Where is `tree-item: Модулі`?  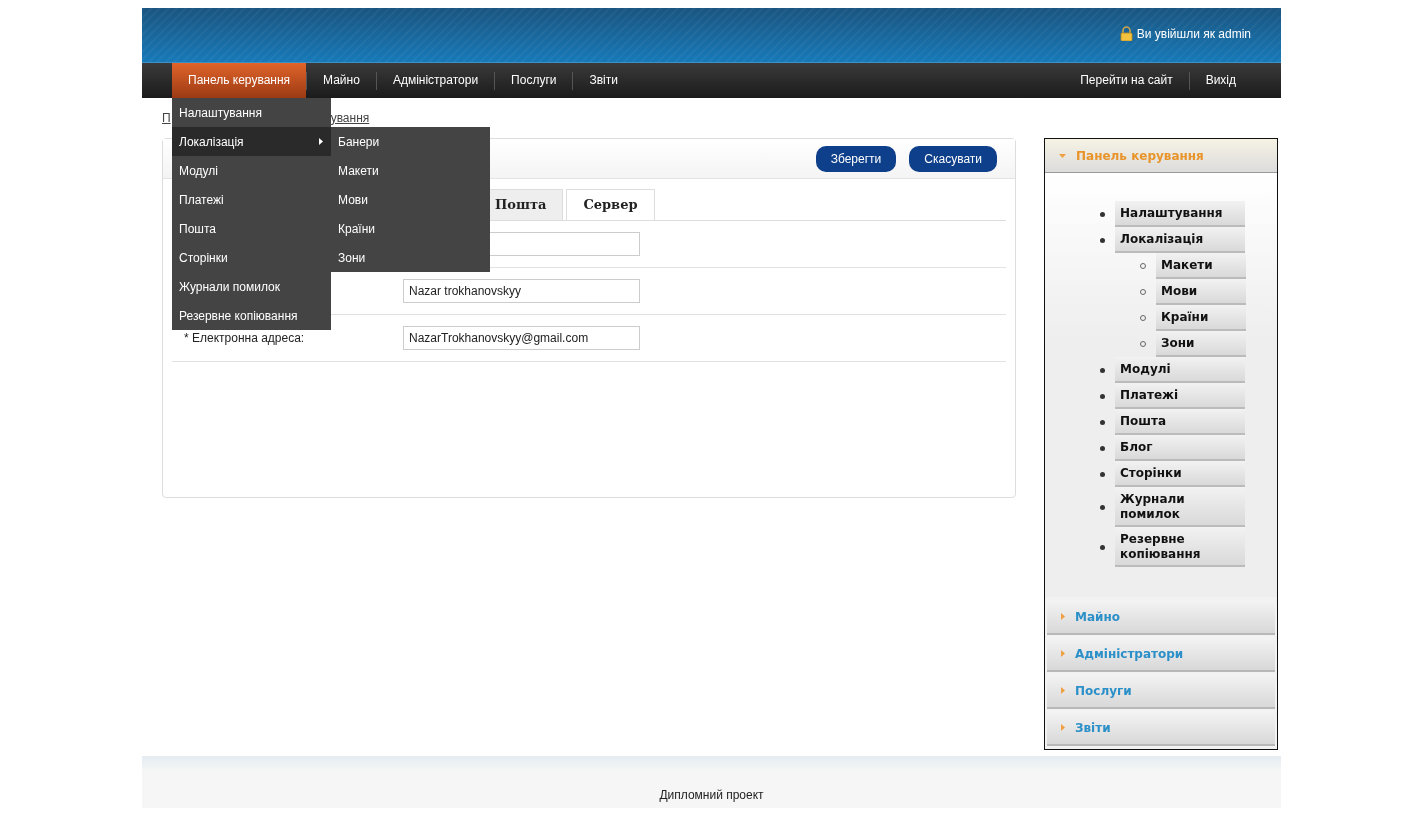
tree-item: Модулі is located at coordinates (1180, 370).